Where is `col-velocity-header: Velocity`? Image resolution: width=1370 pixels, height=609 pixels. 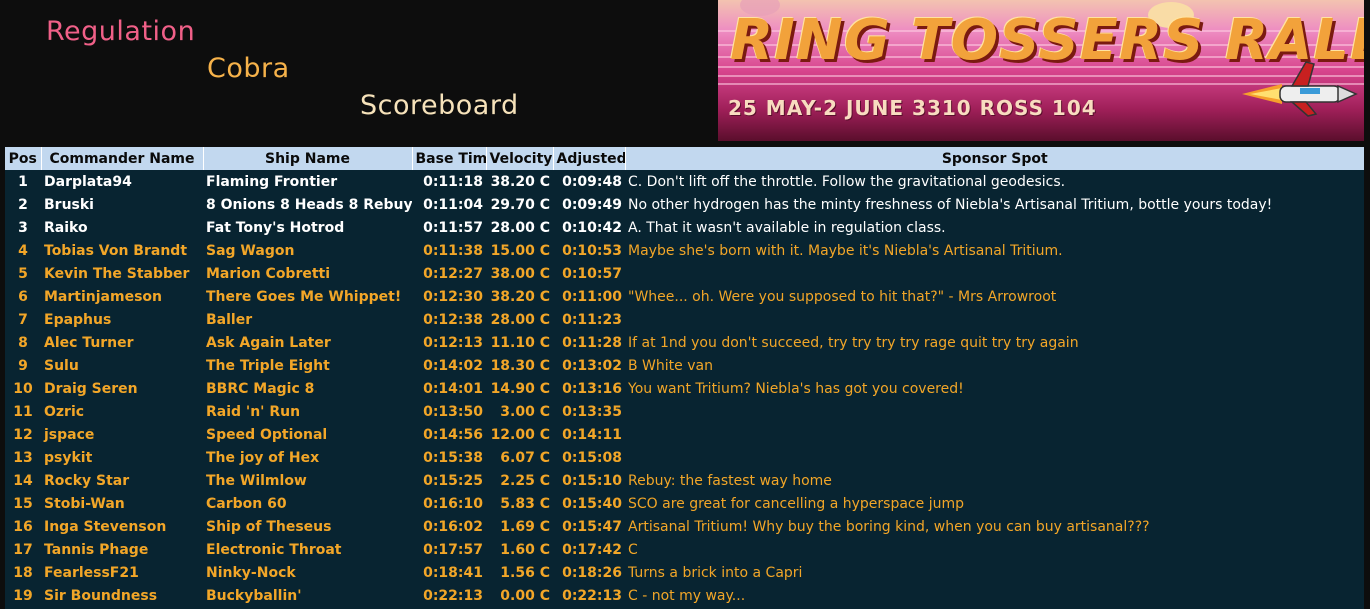 col-velocity-header: Velocity is located at coordinates (520, 158).